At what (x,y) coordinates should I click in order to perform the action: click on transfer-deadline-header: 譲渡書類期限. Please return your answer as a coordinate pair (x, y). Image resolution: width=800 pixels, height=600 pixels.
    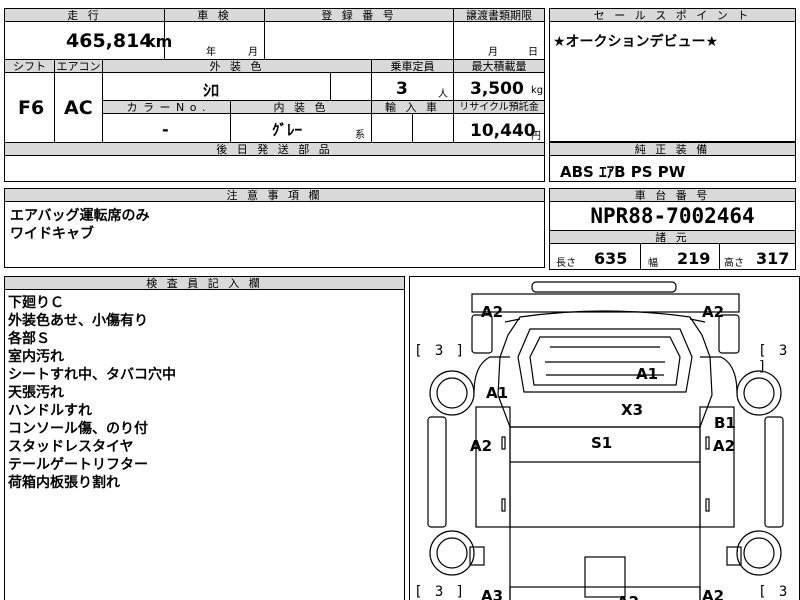
    Looking at the image, I should click on (499, 15).